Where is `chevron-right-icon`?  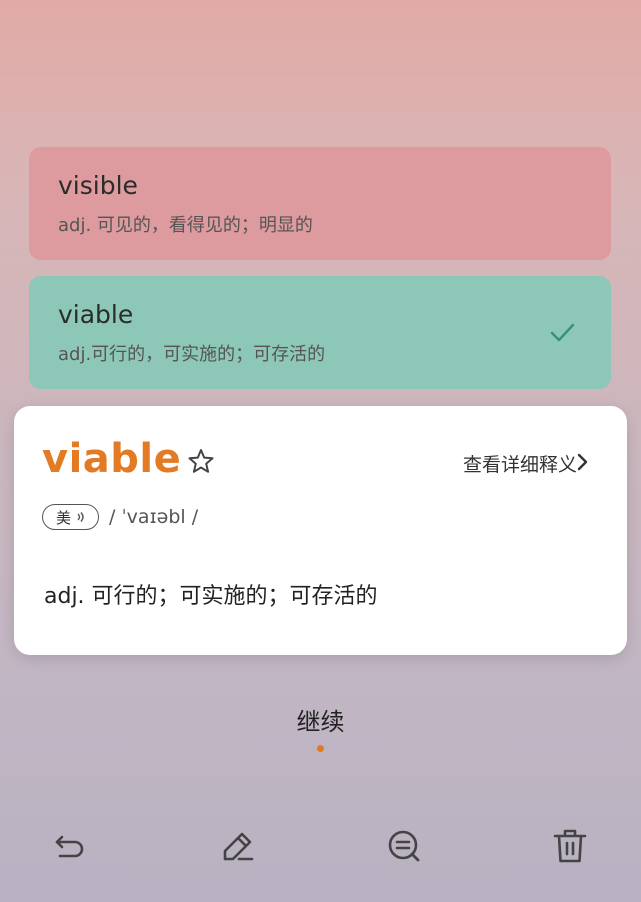
chevron-right-icon is located at coordinates (583, 462).